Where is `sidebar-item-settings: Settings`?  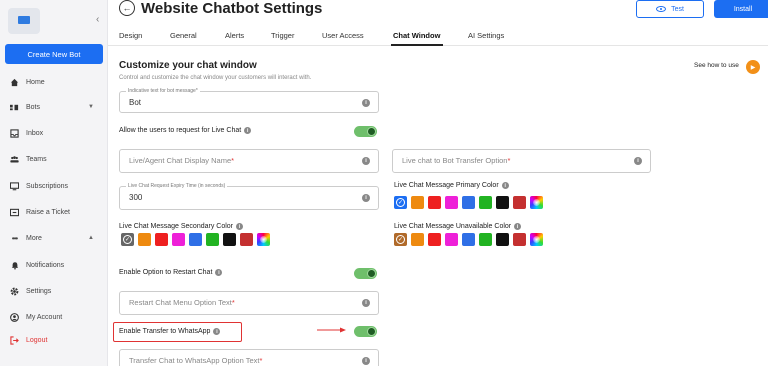
sidebar-item-settings: Settings is located at coordinates (54, 291).